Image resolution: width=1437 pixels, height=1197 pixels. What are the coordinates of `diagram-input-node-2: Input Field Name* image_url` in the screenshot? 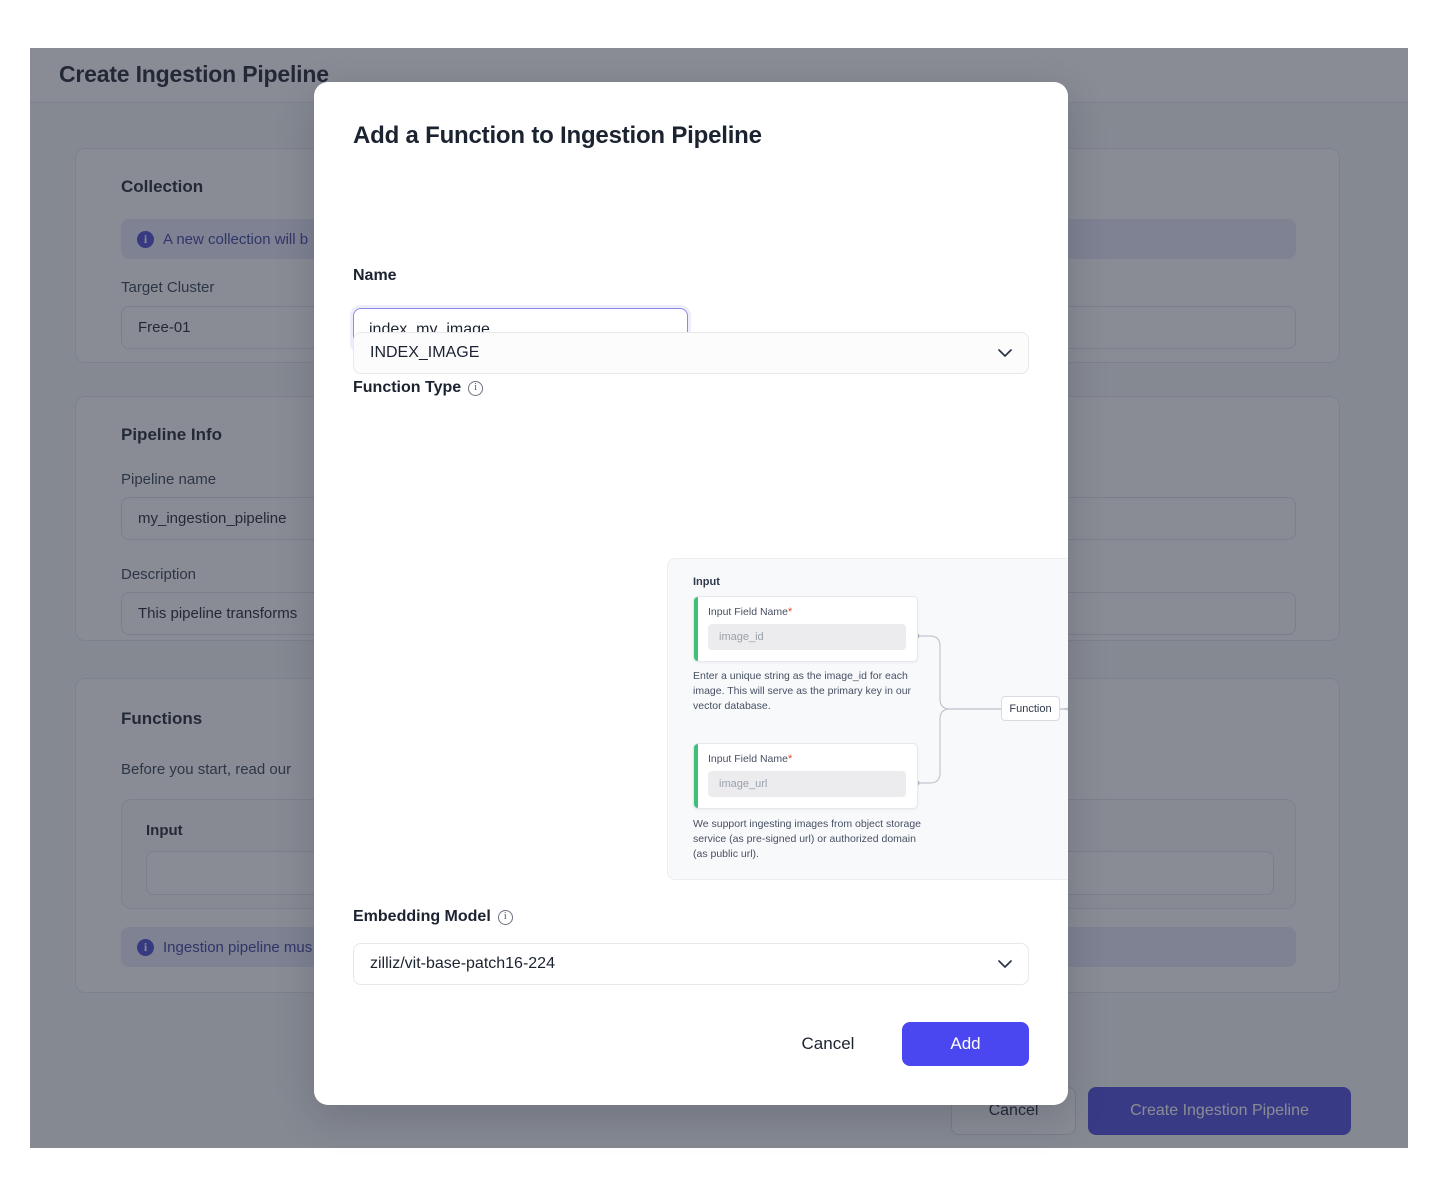 It's located at (805, 776).